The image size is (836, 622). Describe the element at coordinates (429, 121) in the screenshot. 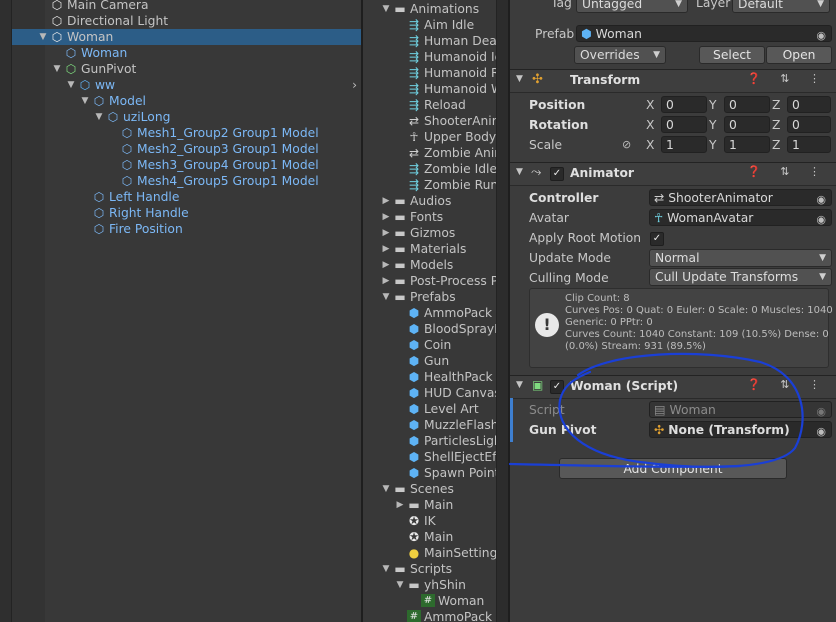

I see `project-item: ⇄ ShooterAnim` at that location.